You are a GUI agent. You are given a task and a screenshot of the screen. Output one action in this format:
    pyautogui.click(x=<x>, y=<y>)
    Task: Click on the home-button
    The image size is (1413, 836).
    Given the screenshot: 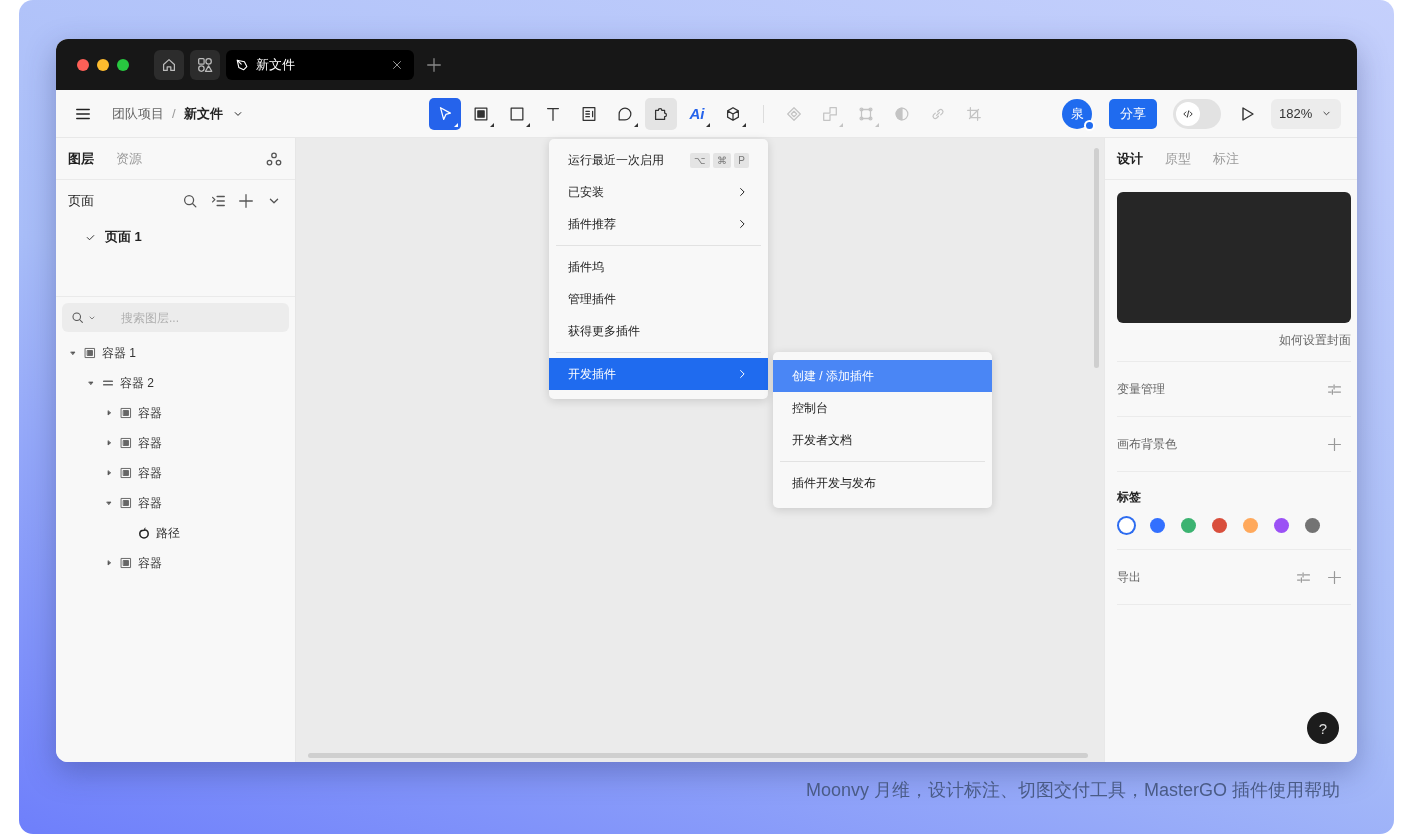 What is the action you would take?
    pyautogui.click(x=169, y=64)
    